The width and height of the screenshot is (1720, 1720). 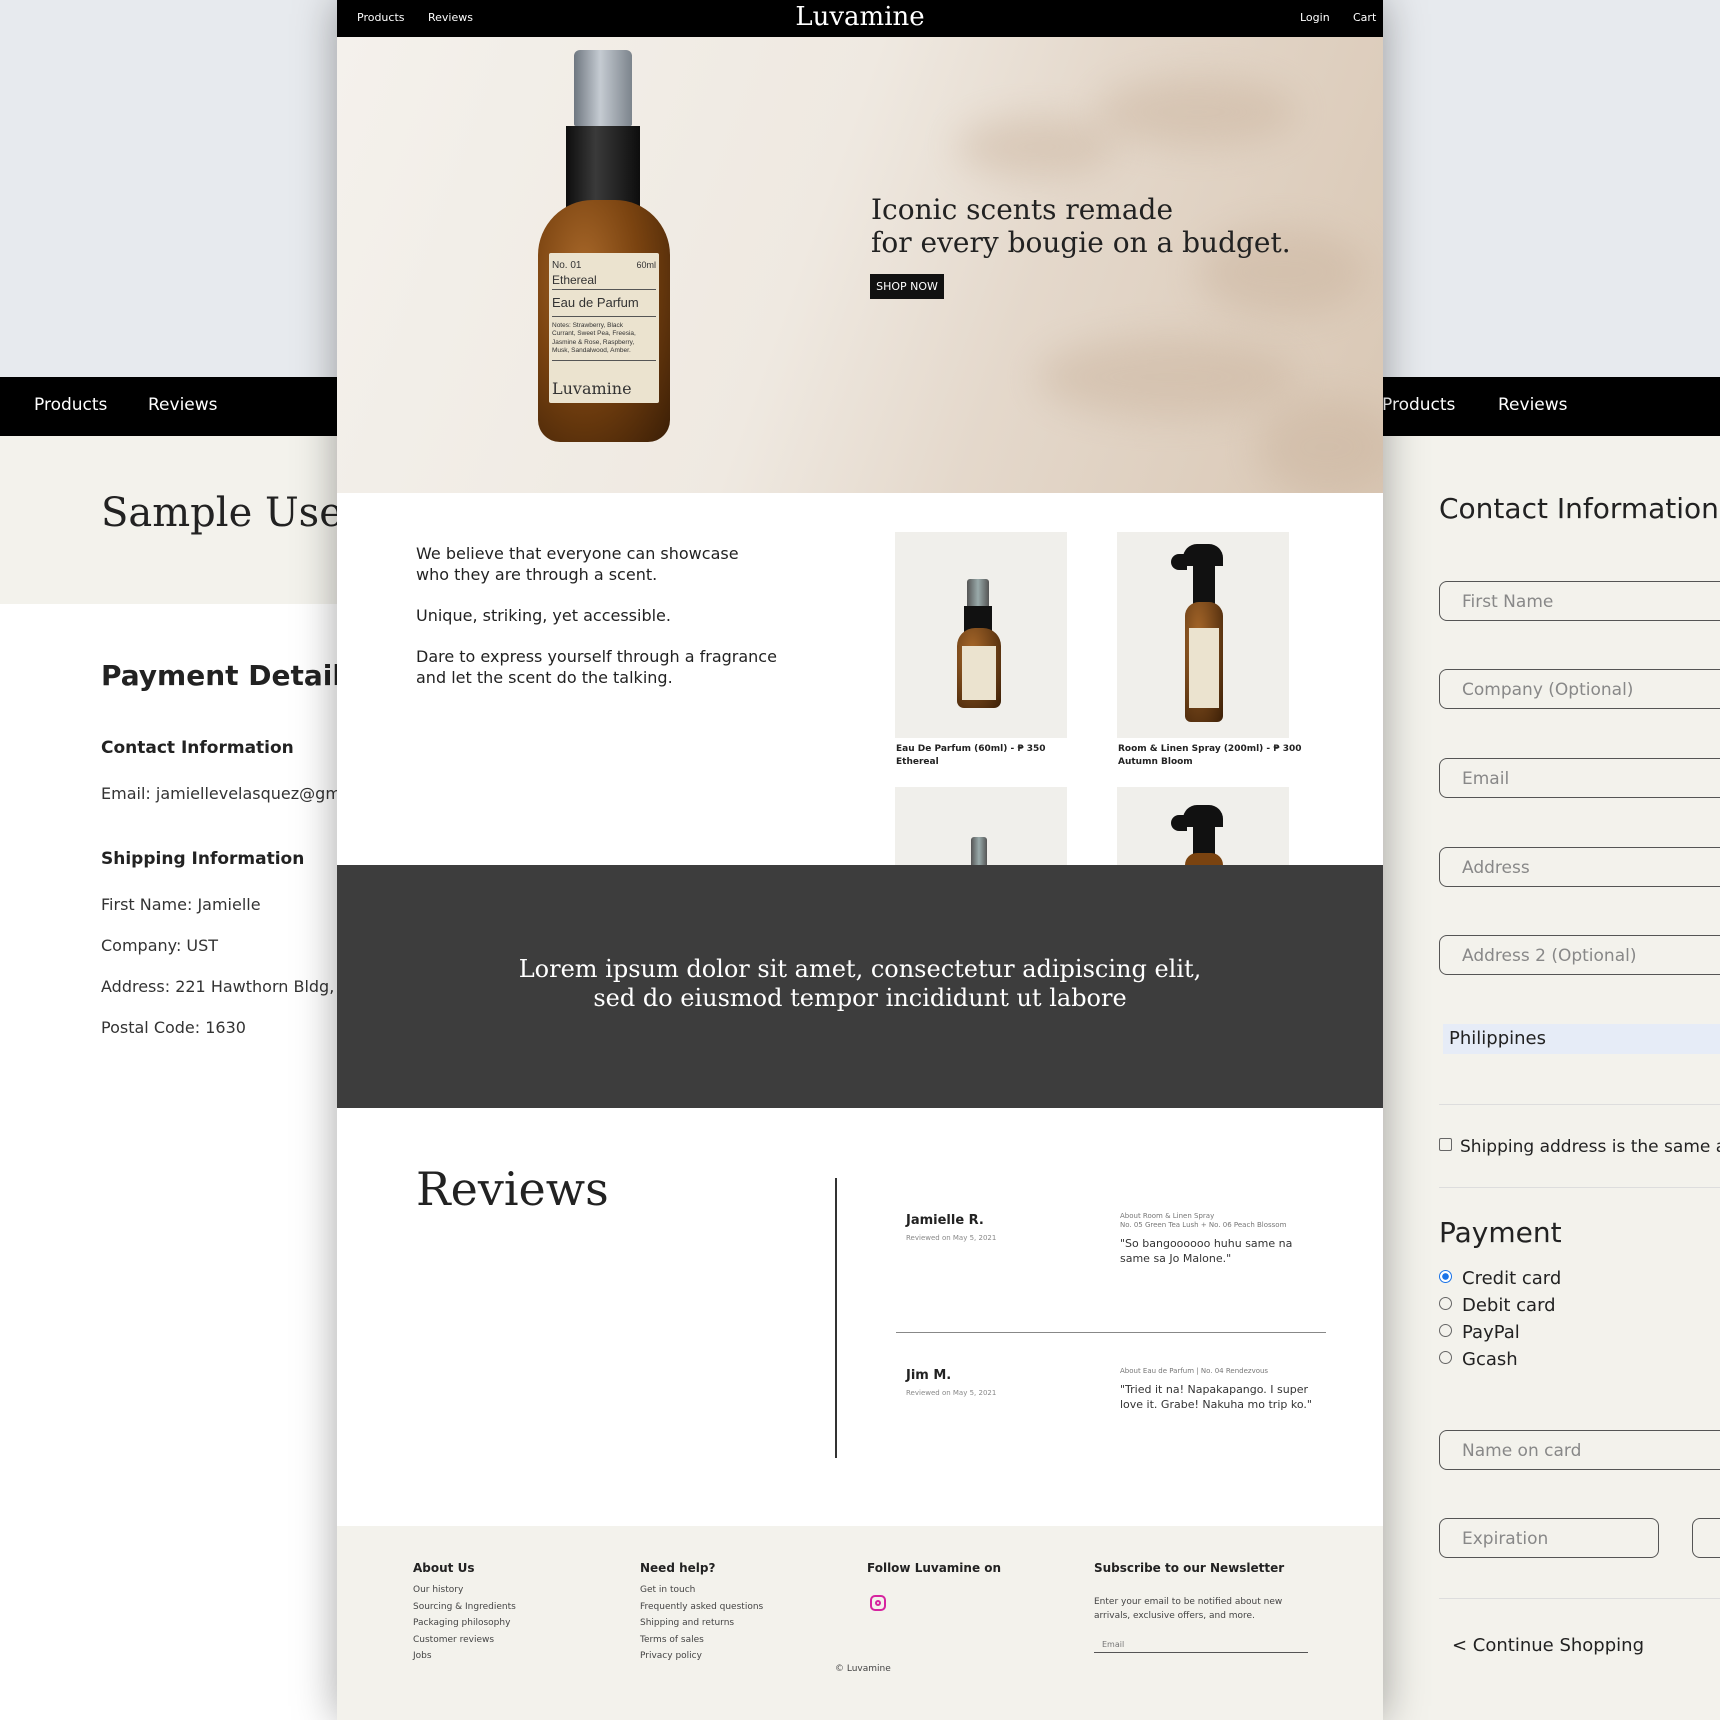 I want to click on continue-shopping-link: < Continue Shopping, so click(x=1548, y=1645).